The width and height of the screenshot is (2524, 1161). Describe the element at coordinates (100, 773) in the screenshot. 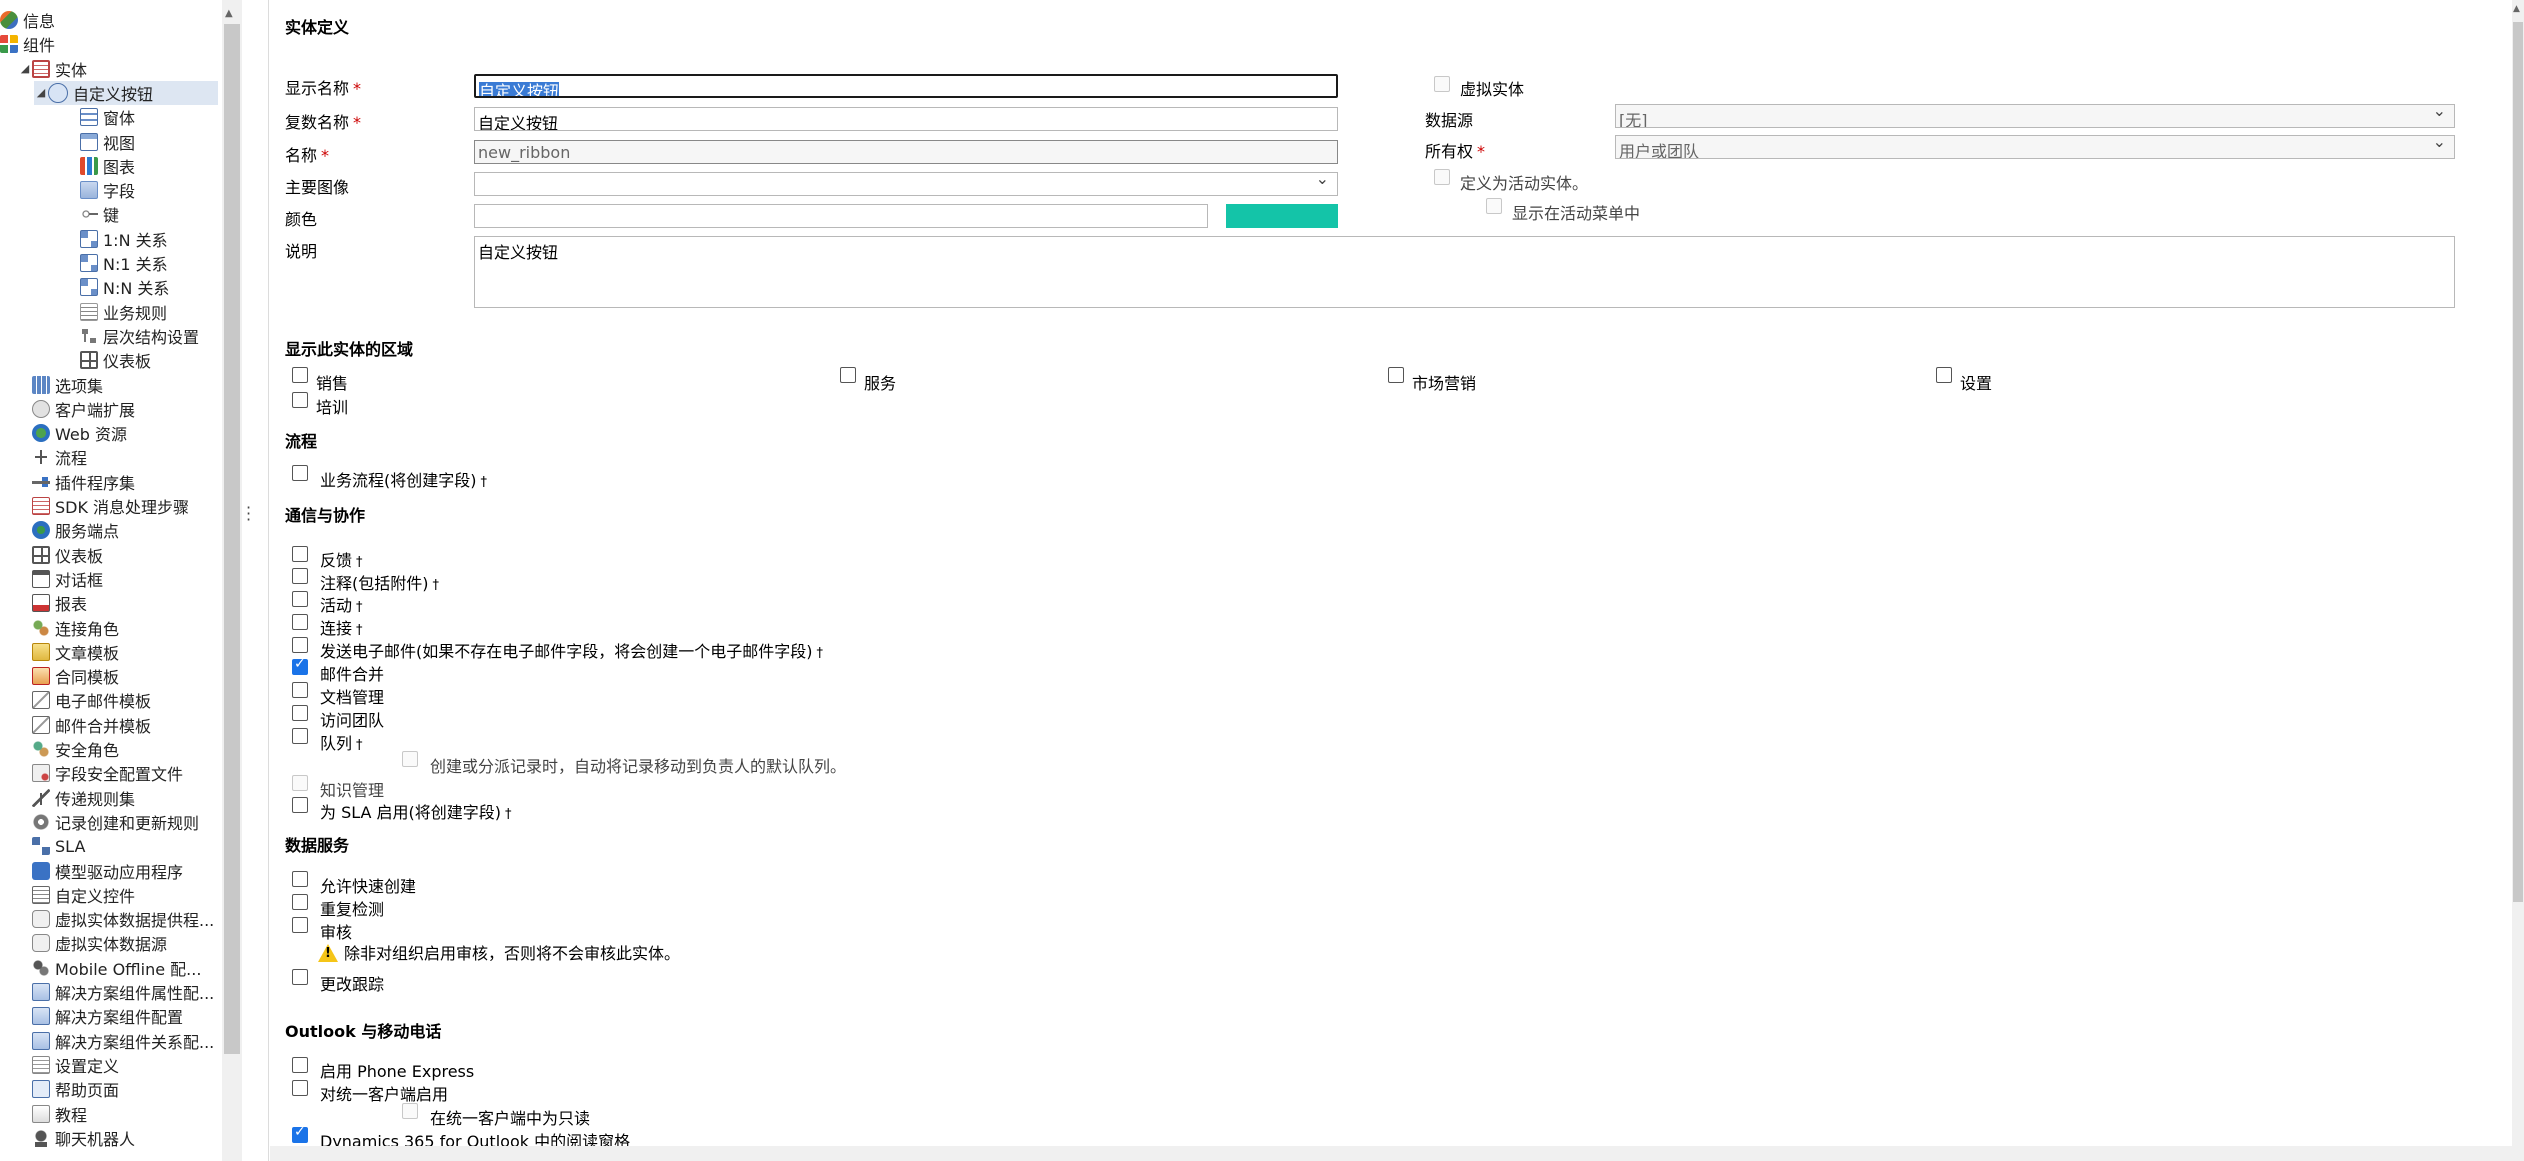

I see `tree-item: 字段安全配置文件` at that location.